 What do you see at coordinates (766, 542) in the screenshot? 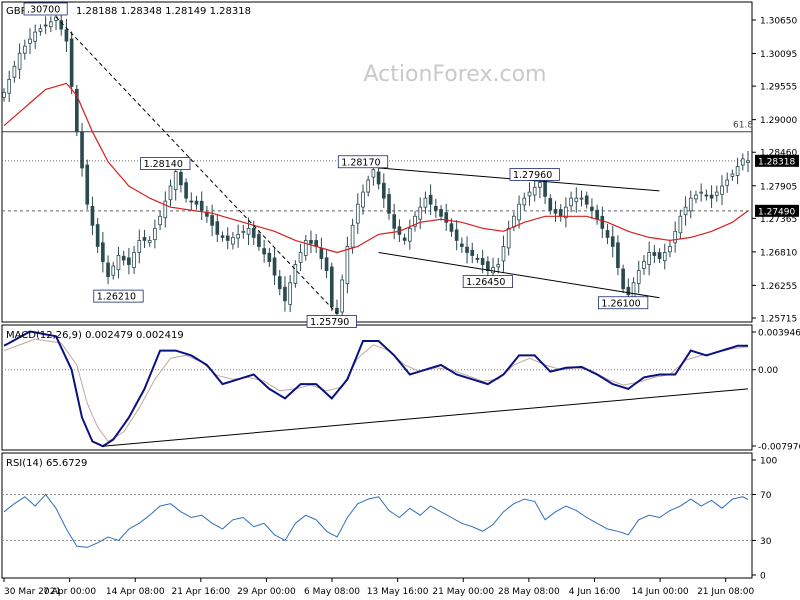
I see `rsi-axis-label: 30` at bounding box center [766, 542].